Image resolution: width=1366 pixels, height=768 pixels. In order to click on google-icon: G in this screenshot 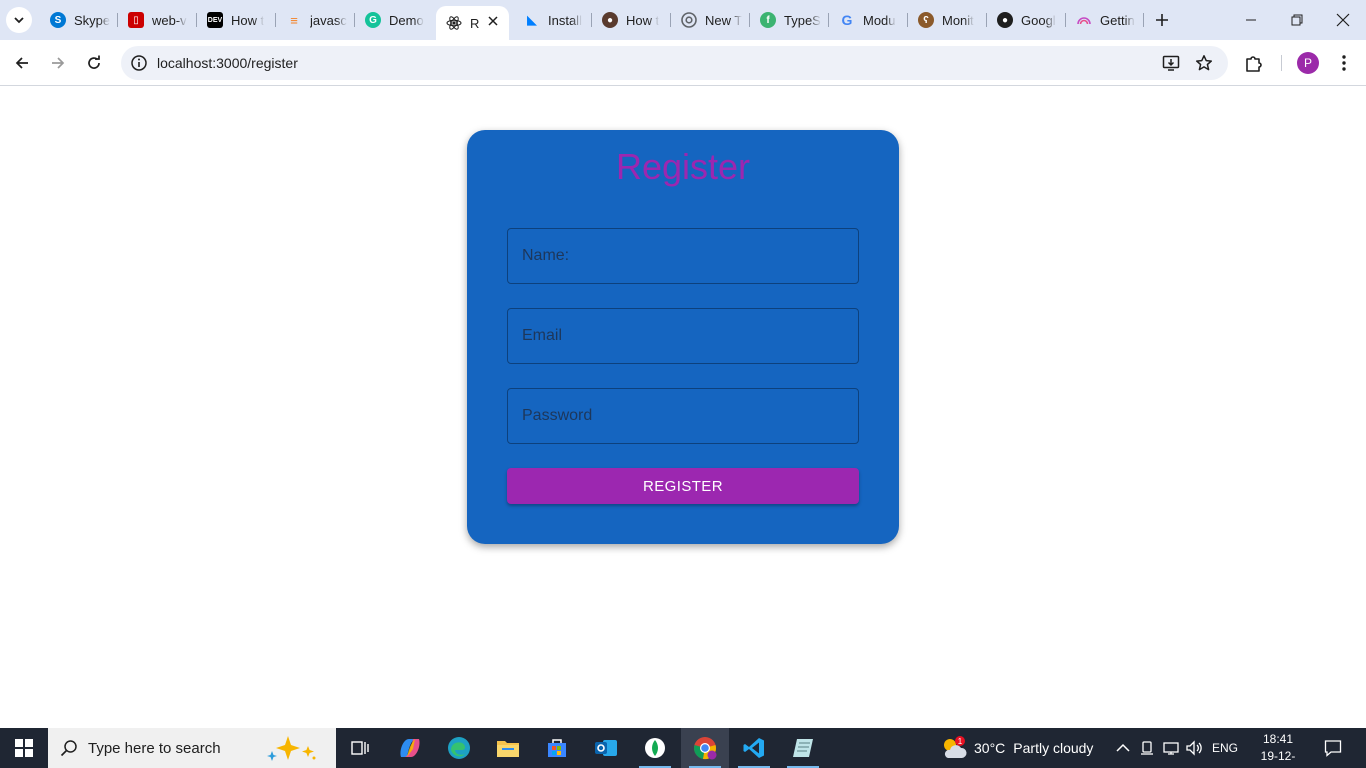, I will do `click(847, 20)`.